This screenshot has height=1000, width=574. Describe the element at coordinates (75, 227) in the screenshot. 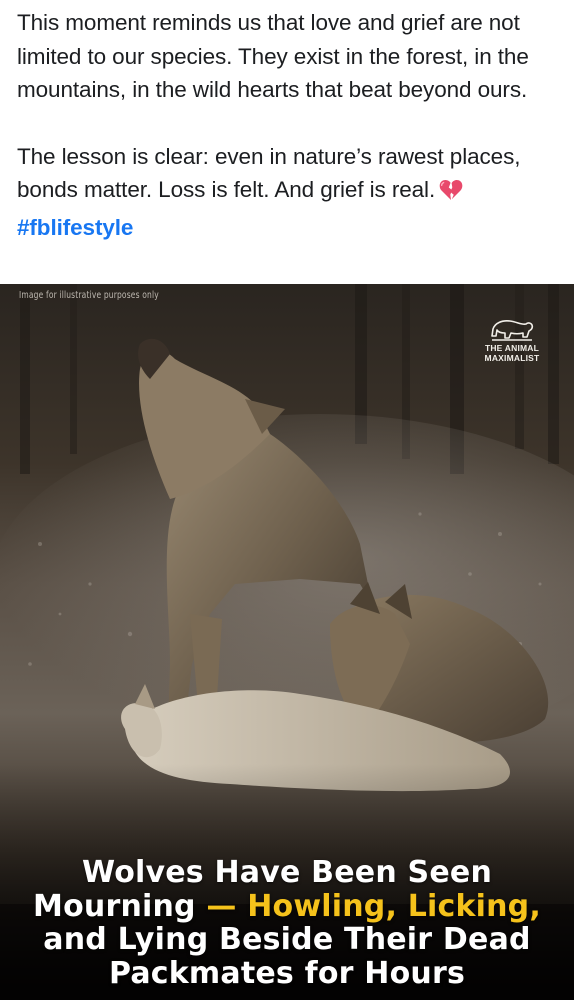

I see `hashtag-link: #fblifestyle` at that location.